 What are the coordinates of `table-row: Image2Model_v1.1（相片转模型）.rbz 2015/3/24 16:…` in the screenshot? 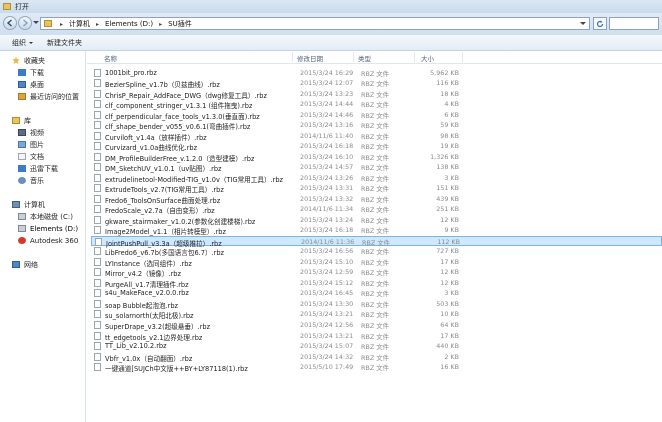 It's located at (376, 230).